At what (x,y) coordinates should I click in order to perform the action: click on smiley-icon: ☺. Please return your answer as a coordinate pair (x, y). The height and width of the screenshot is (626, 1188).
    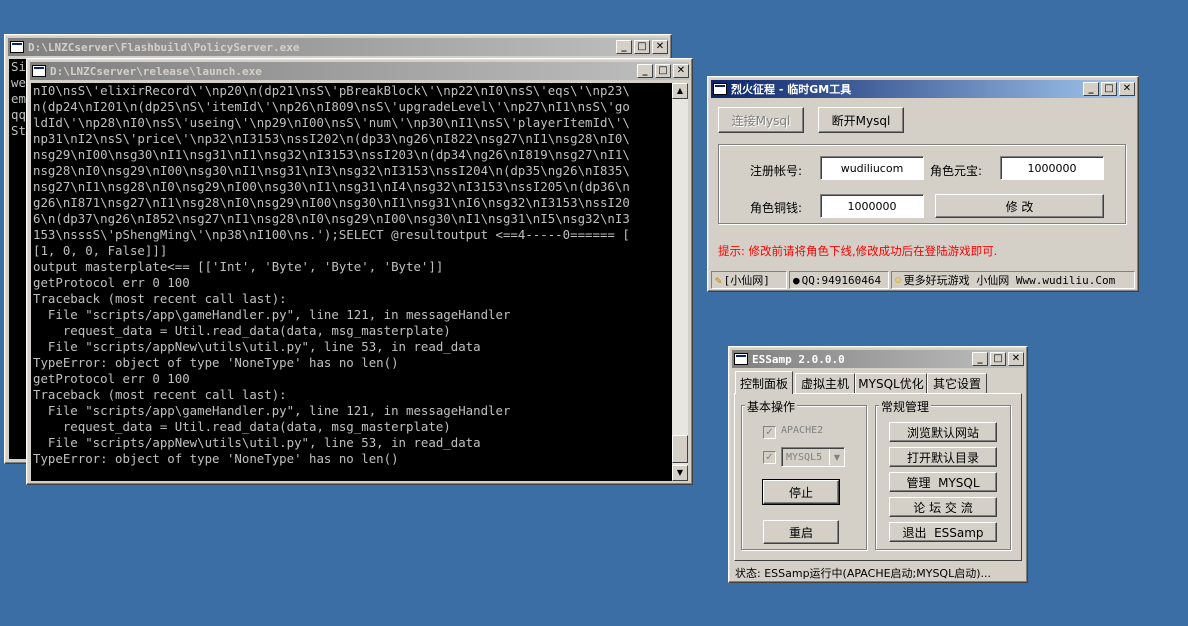
    Looking at the image, I should click on (898, 280).